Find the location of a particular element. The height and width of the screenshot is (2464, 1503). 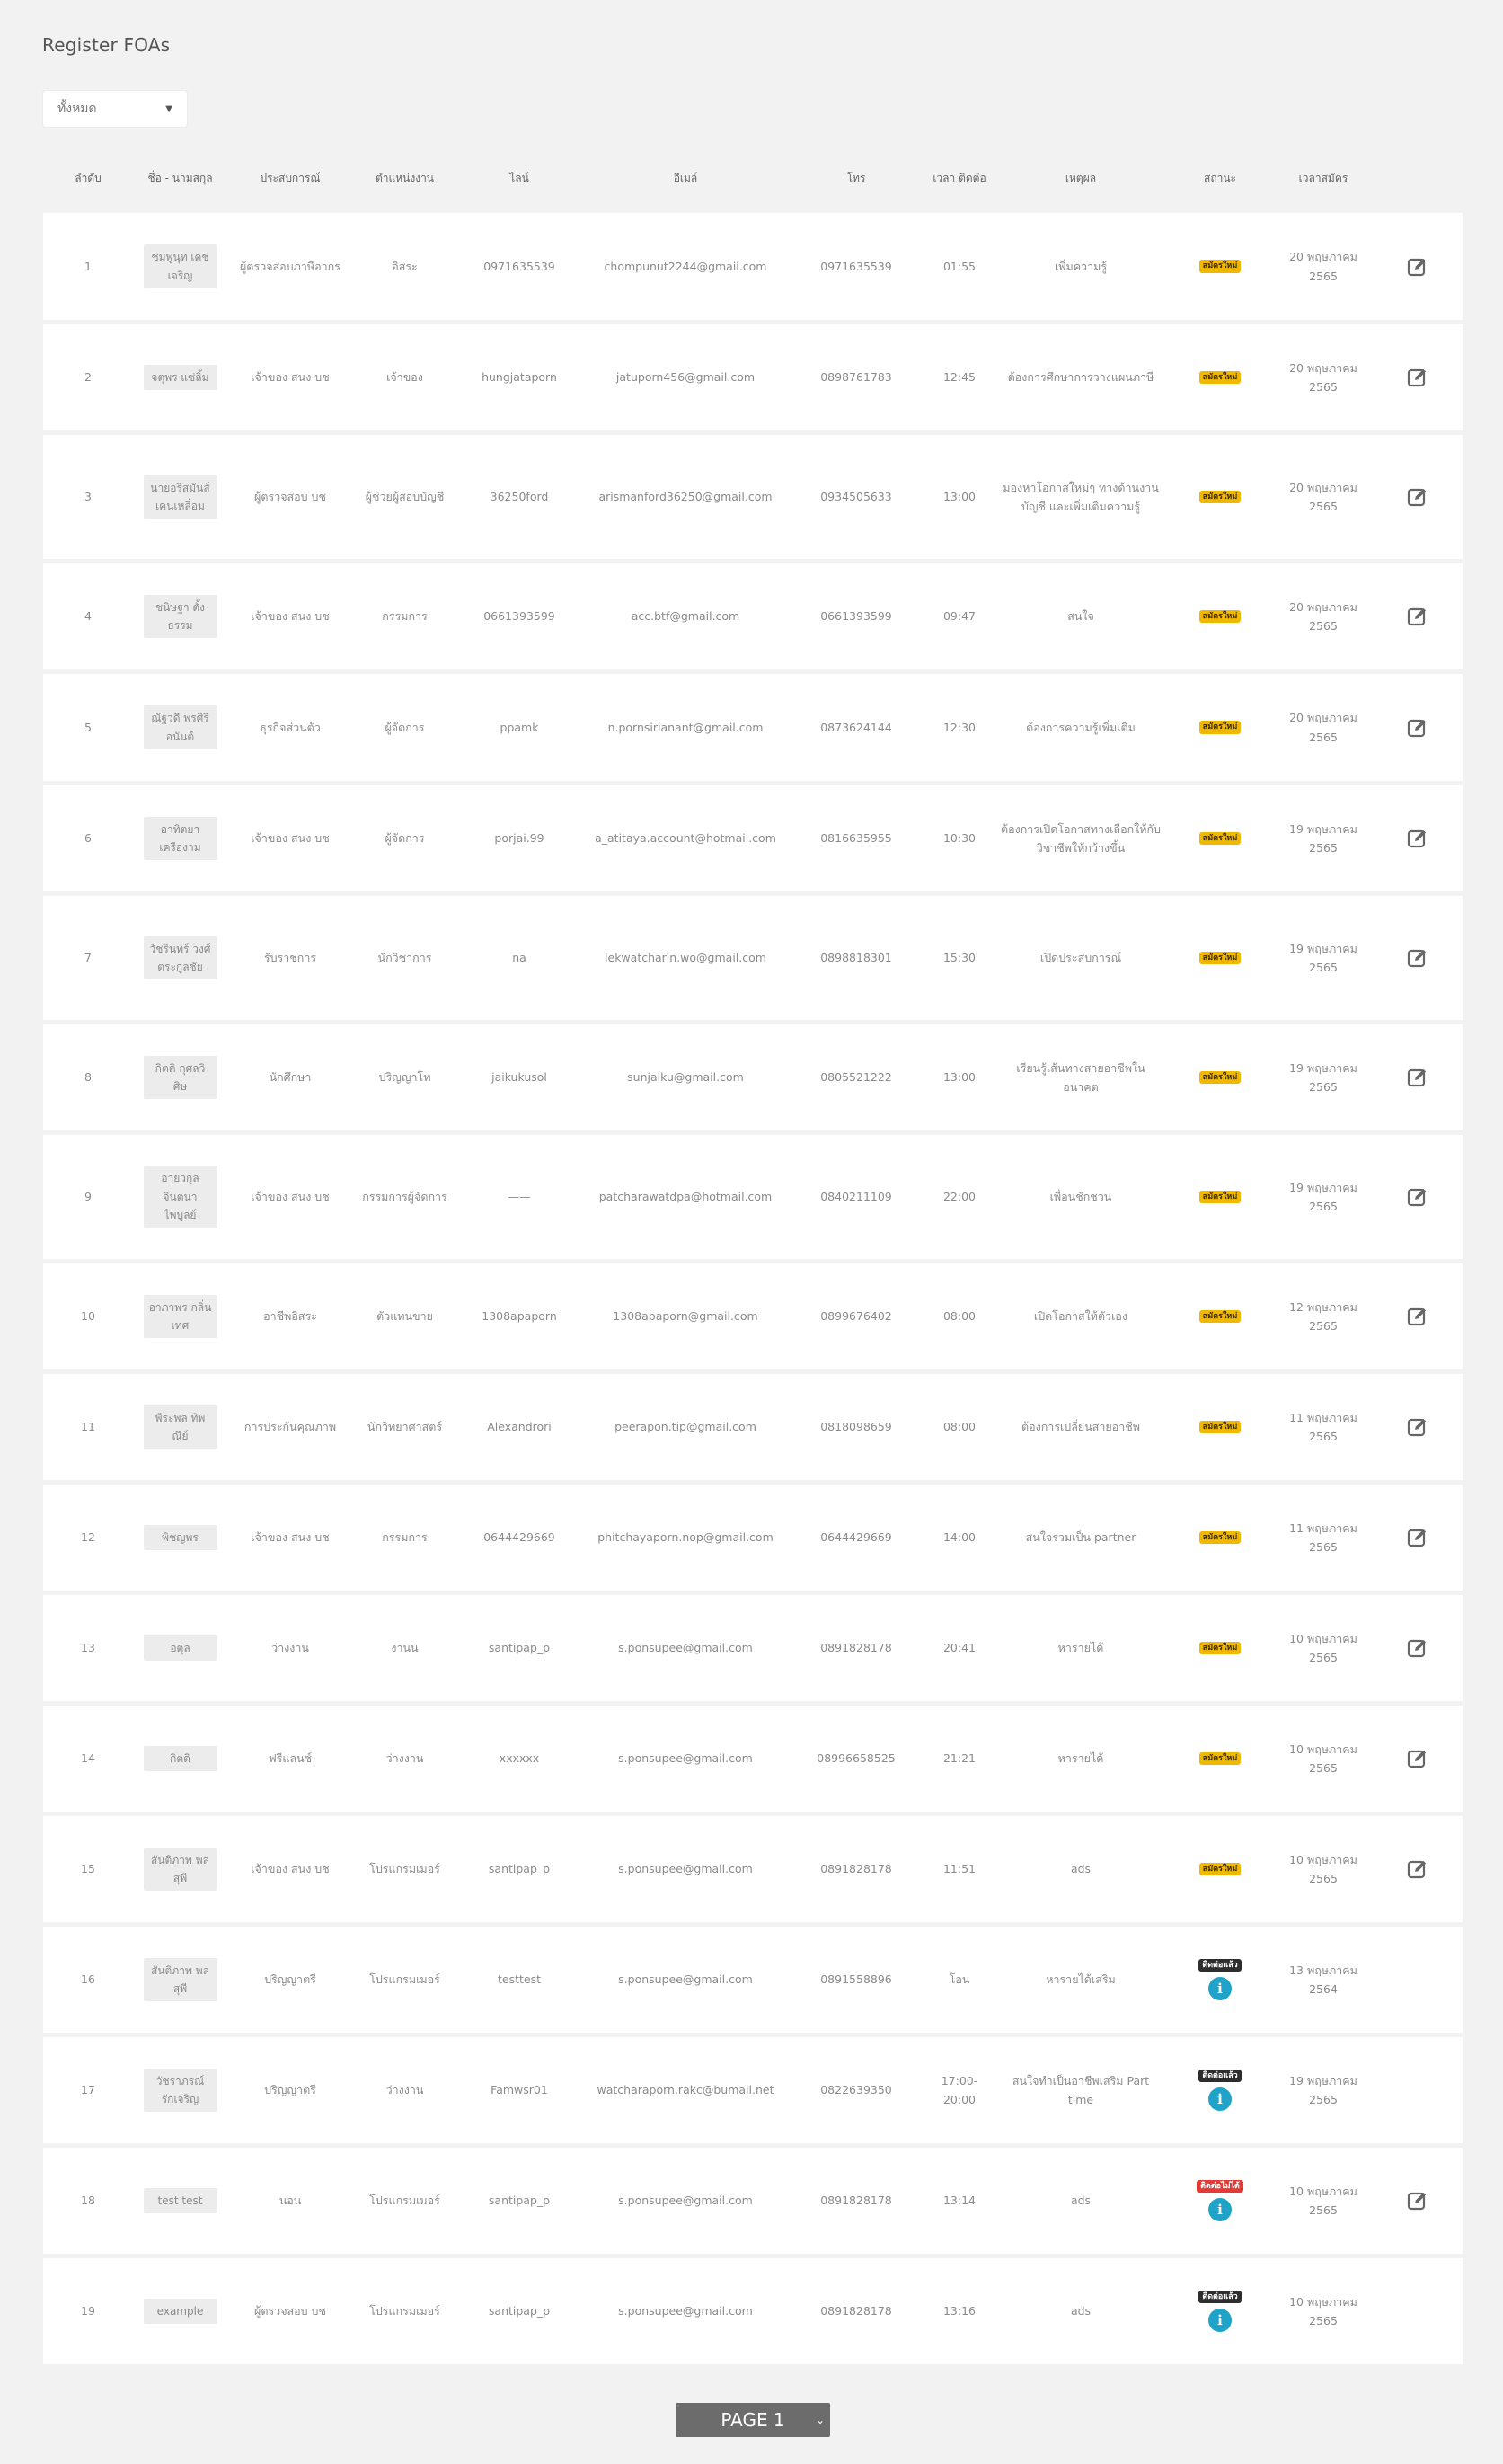

status-filter-select: ทั้งหมด ▼ is located at coordinates (115, 109).